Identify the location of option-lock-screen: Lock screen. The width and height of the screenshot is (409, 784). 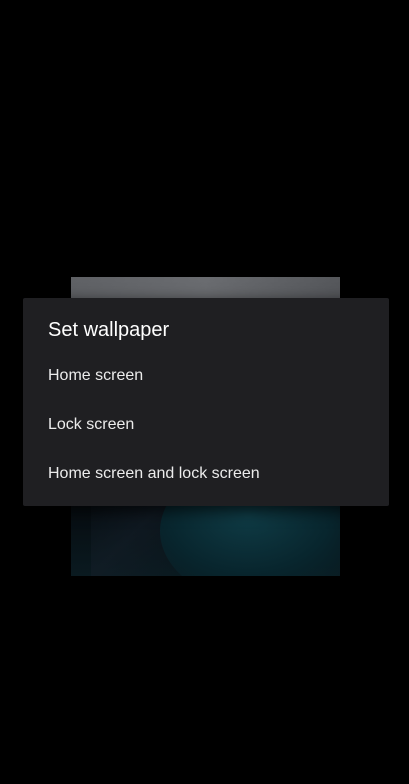
(206, 425).